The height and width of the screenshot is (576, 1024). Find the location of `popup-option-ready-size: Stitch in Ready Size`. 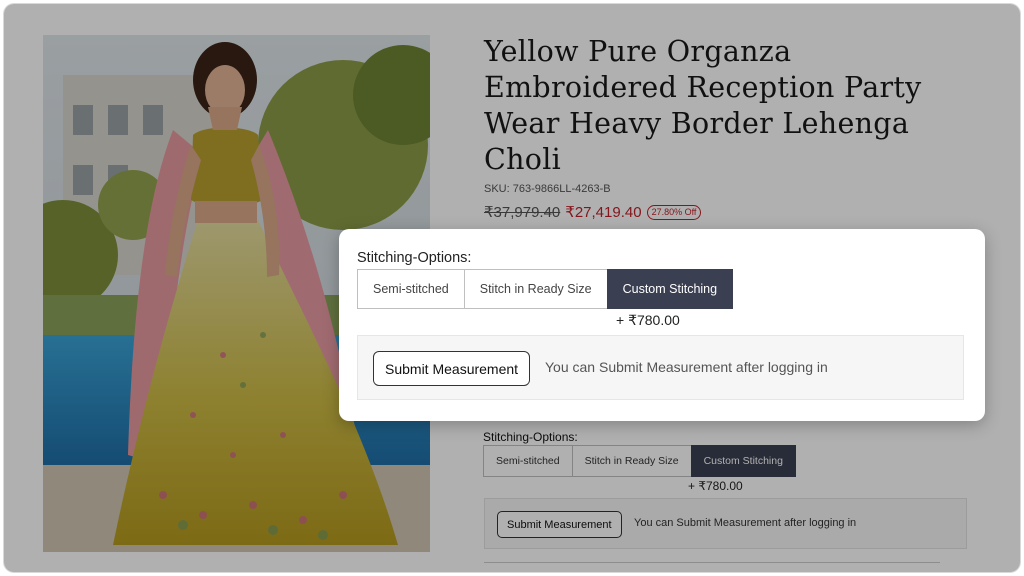

popup-option-ready-size: Stitch in Ready Size is located at coordinates (535, 289).